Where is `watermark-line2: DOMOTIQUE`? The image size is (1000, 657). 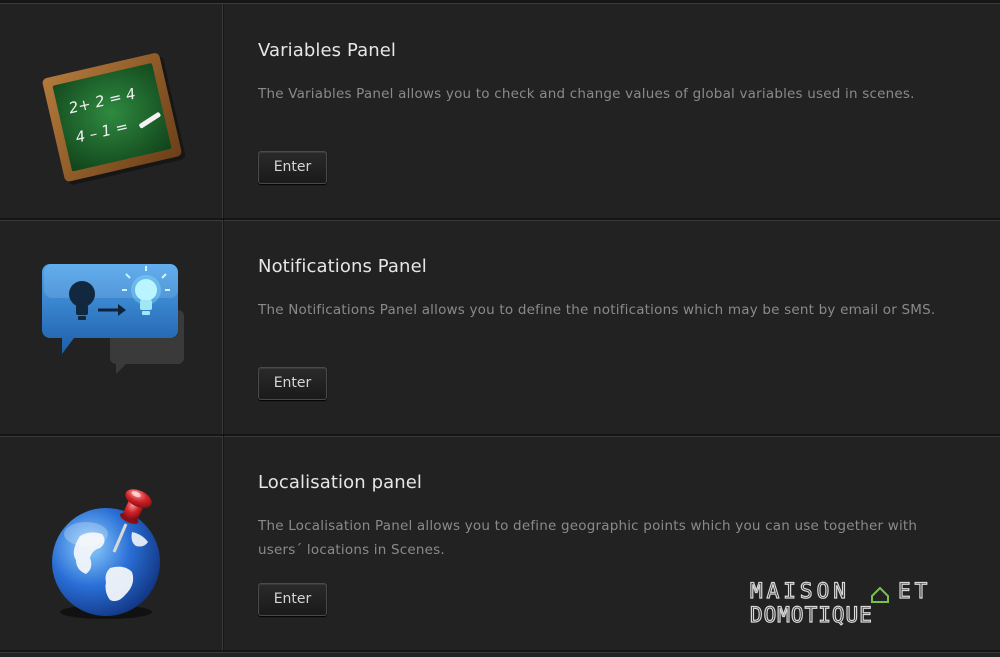 watermark-line2: DOMOTIQUE is located at coordinates (811, 614).